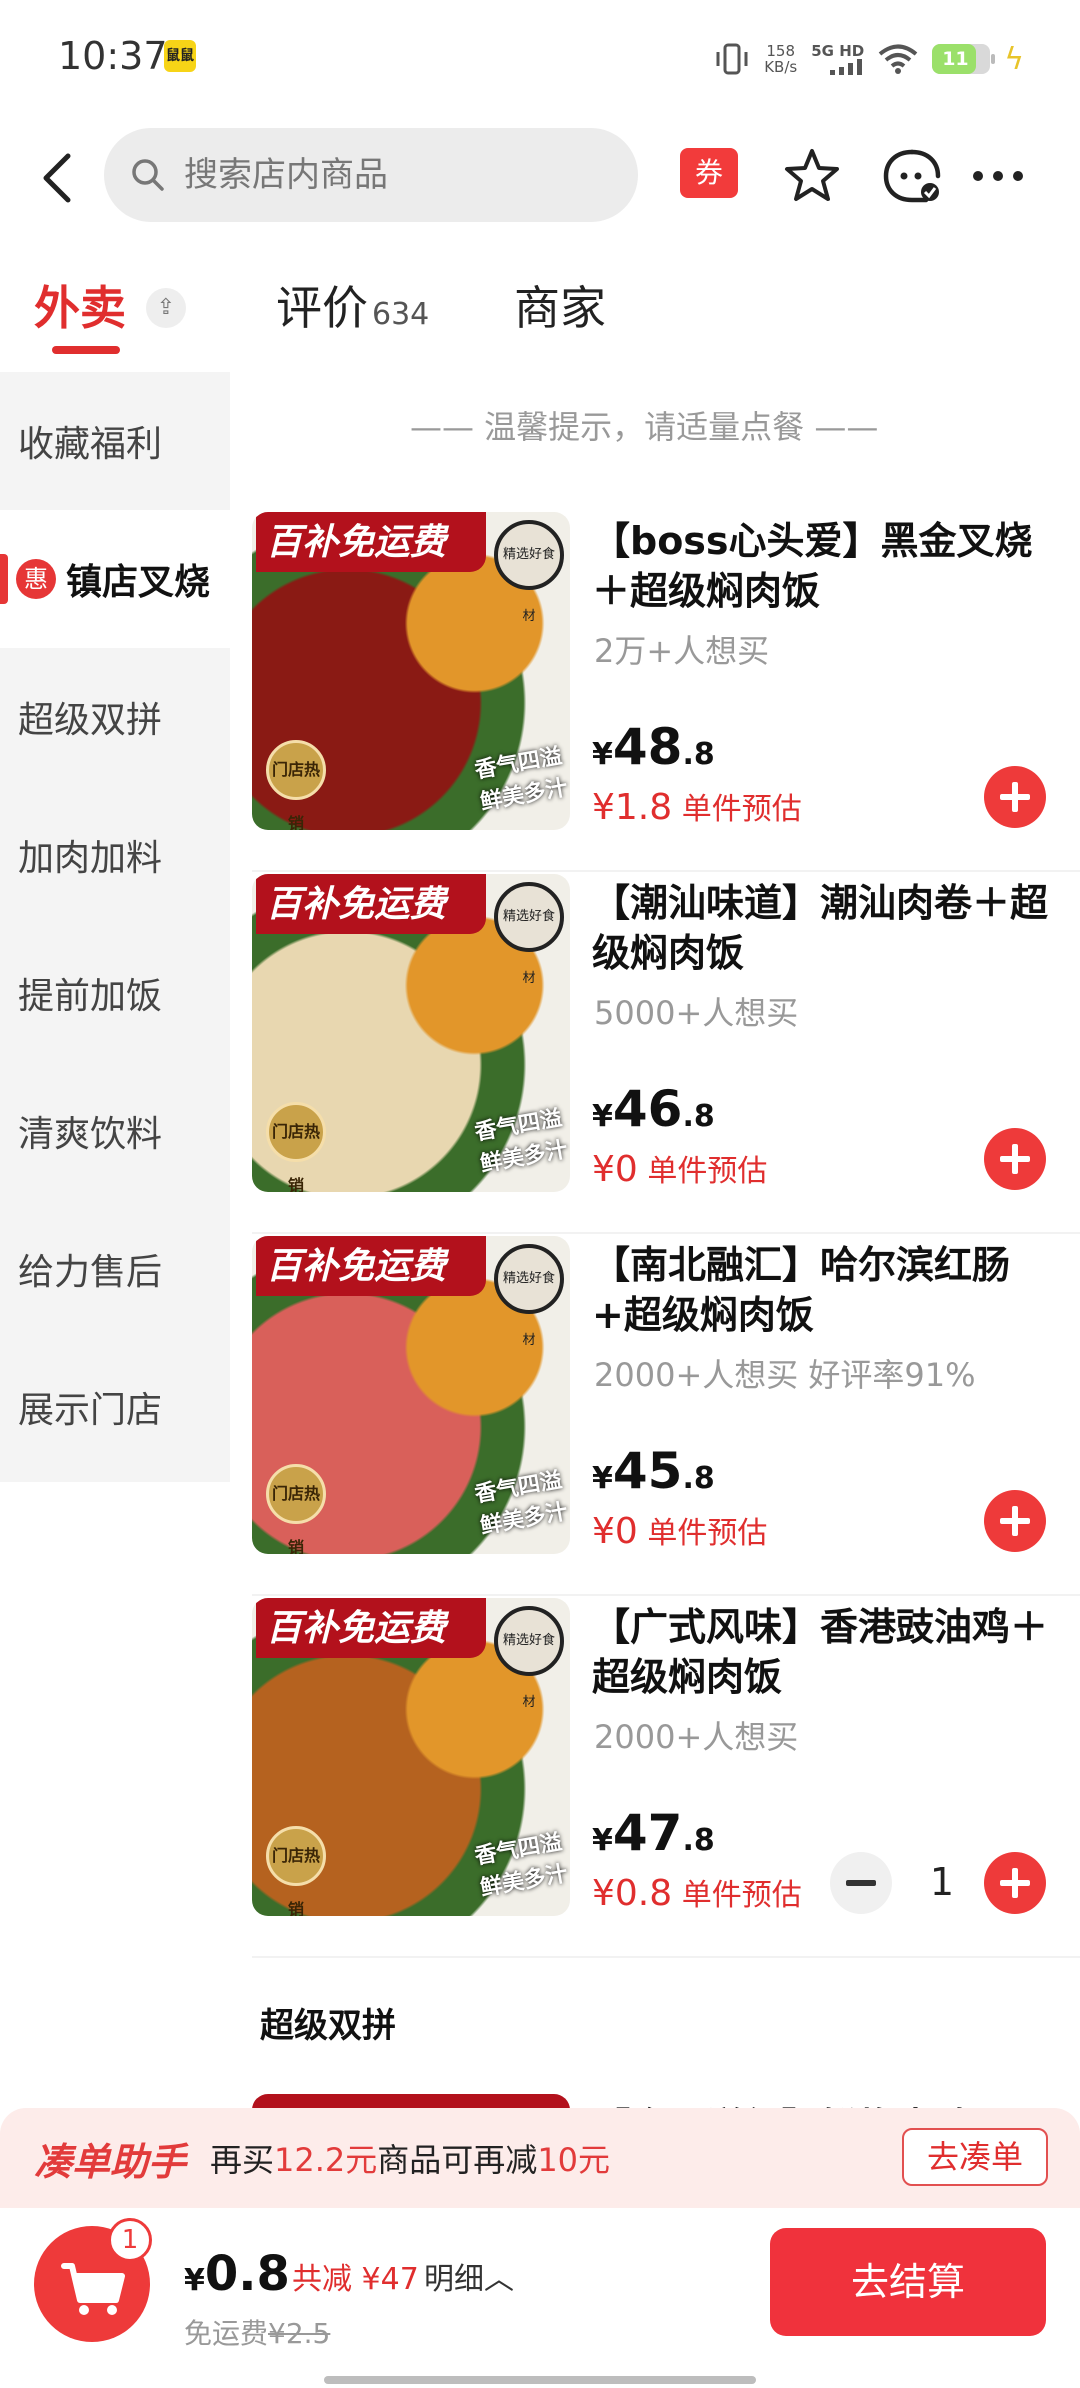  Describe the element at coordinates (827, 1652) in the screenshot. I see `product-title: 【广式风味】香港豉油鸡＋超级焖肉饭` at that location.